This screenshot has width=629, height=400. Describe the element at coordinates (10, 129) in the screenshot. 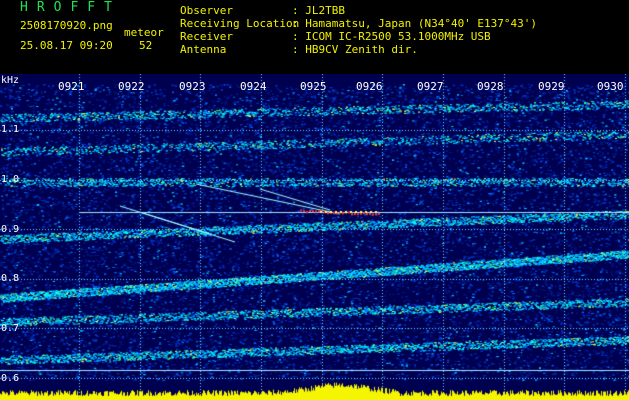

I see `freq-tick-1.1: 1.1` at that location.